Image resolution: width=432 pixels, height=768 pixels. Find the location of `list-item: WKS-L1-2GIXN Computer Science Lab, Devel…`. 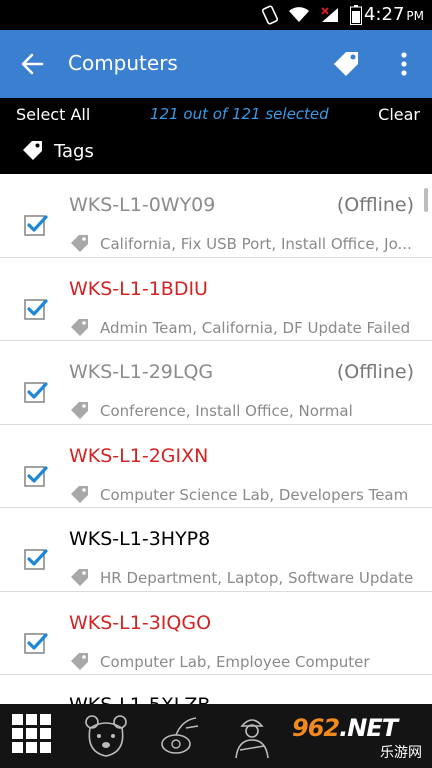

list-item: WKS-L1-2GIXN Computer Science Lab, Devel… is located at coordinates (216, 466).